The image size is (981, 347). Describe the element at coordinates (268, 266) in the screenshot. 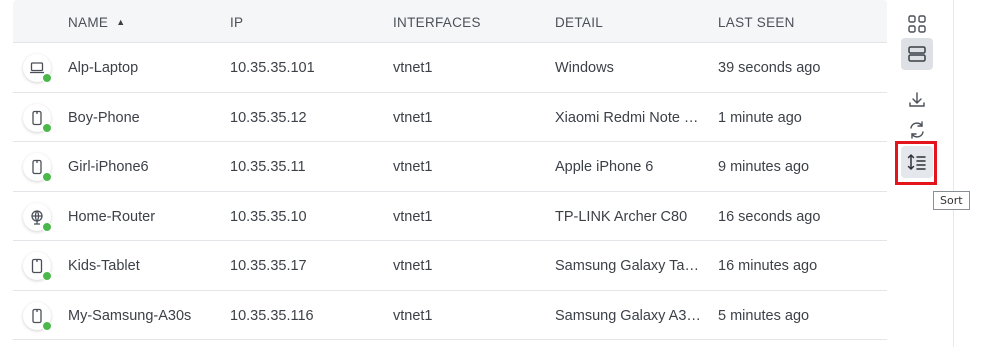

I see `device-ip: 10.35.35.17` at that location.